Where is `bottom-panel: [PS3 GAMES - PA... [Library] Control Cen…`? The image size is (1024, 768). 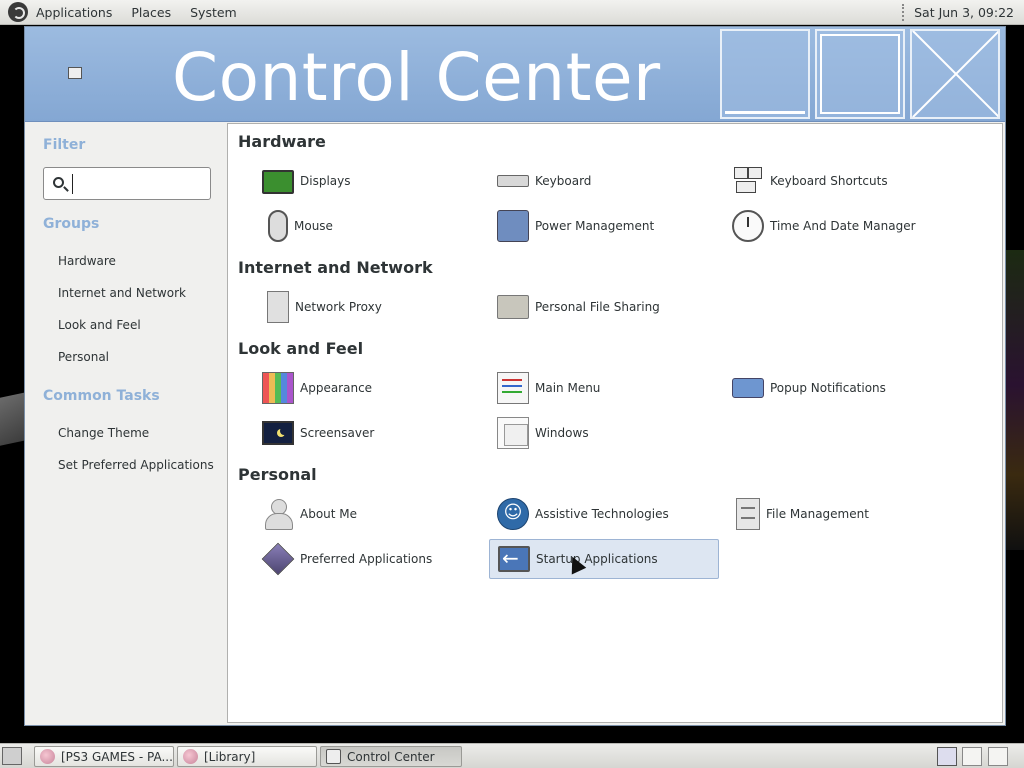
bottom-panel: [PS3 GAMES - PA... [Library] Control Cen… is located at coordinates (512, 755).